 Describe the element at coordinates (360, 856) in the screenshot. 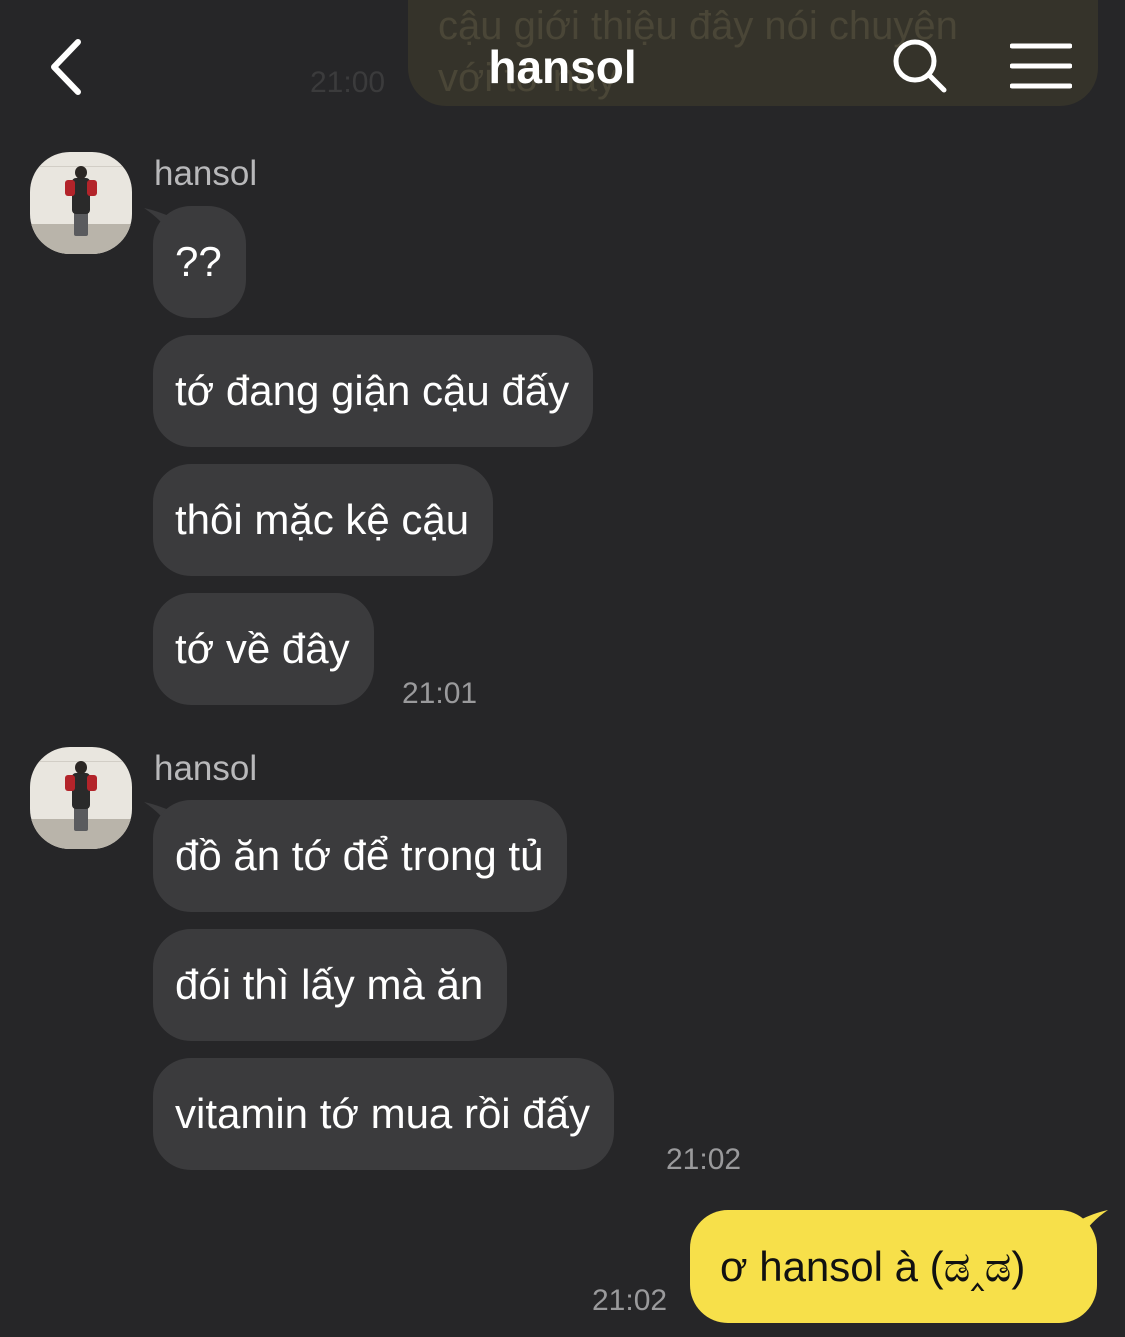

I see `incoming-message: đồ ăn tớ để trong tủ` at that location.